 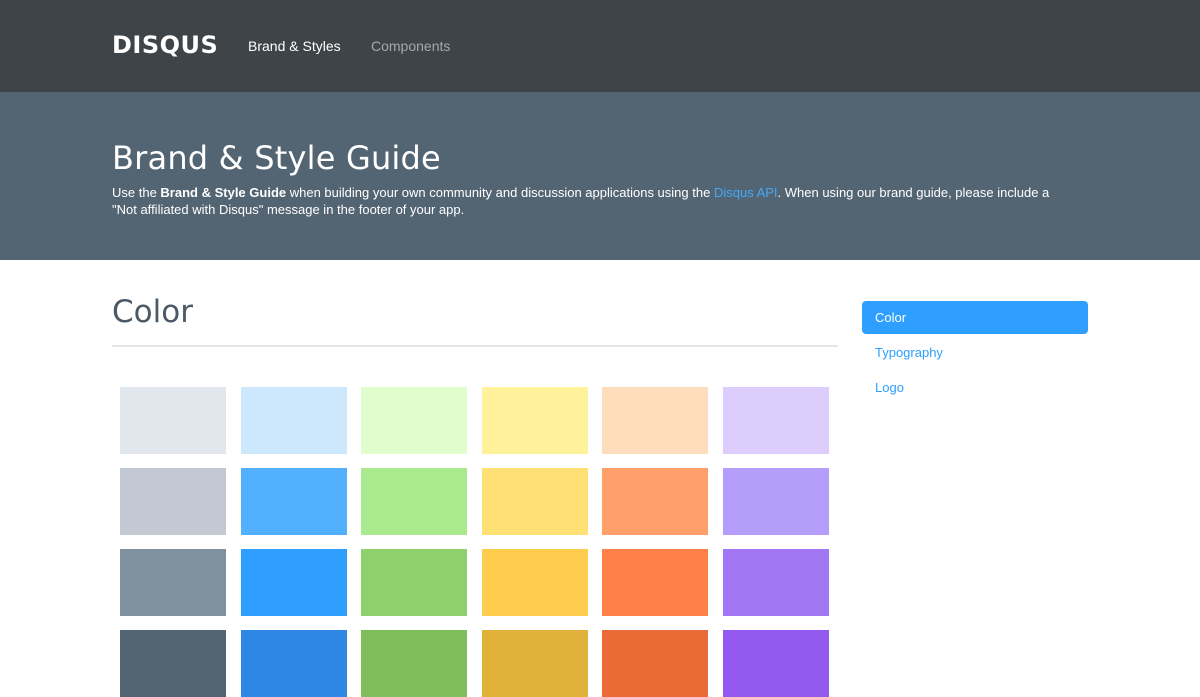 I want to click on top-navigation-bar: DISQUS Brand & Styles Components, so click(x=600, y=46).